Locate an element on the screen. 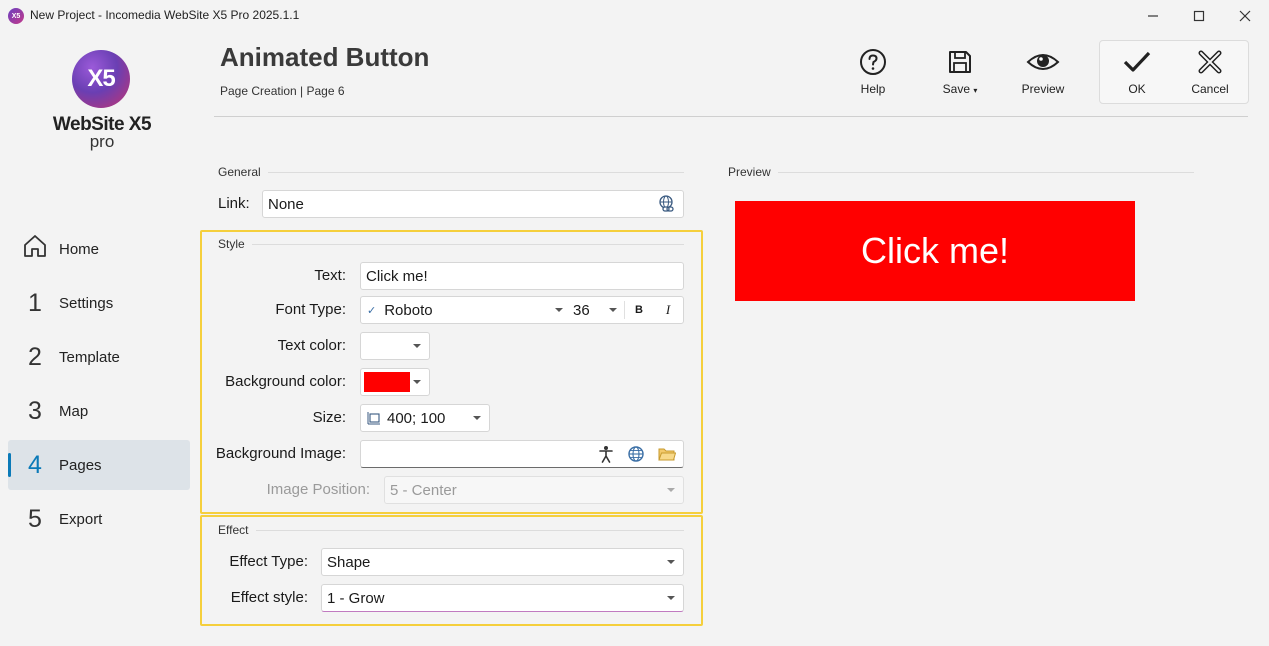 This screenshot has width=1269, height=646. bold-icon: B is located at coordinates (639, 310).